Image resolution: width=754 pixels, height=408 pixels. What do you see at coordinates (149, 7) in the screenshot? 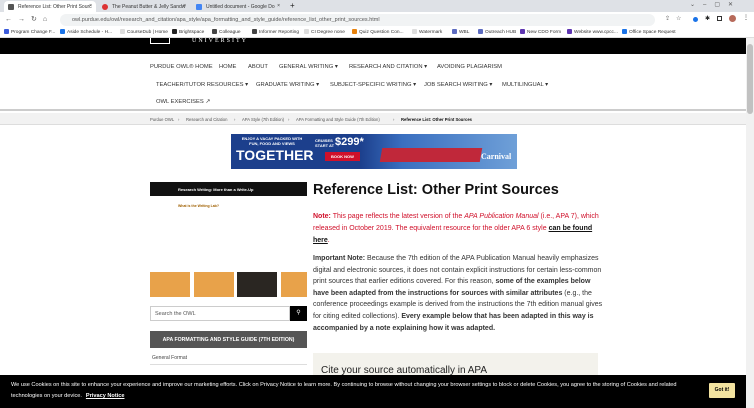
I see `tab-label: The Peanut Butter & Jelly Sandw` at bounding box center [149, 7].